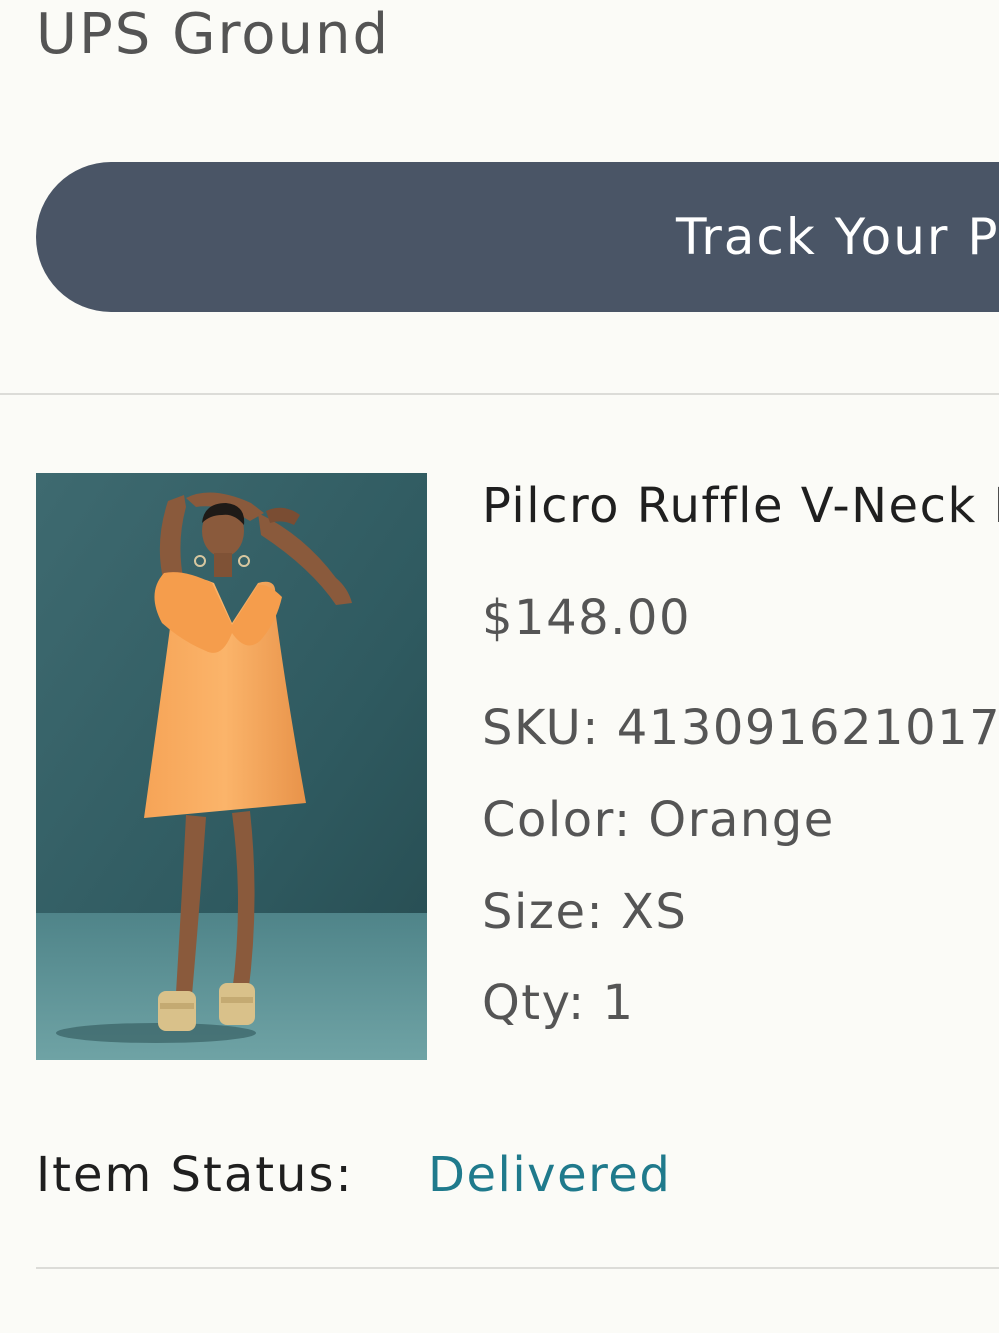 This screenshot has height=1333, width=999. Describe the element at coordinates (213, 34) in the screenshot. I see `shipping-carrier: UPS Ground` at that location.